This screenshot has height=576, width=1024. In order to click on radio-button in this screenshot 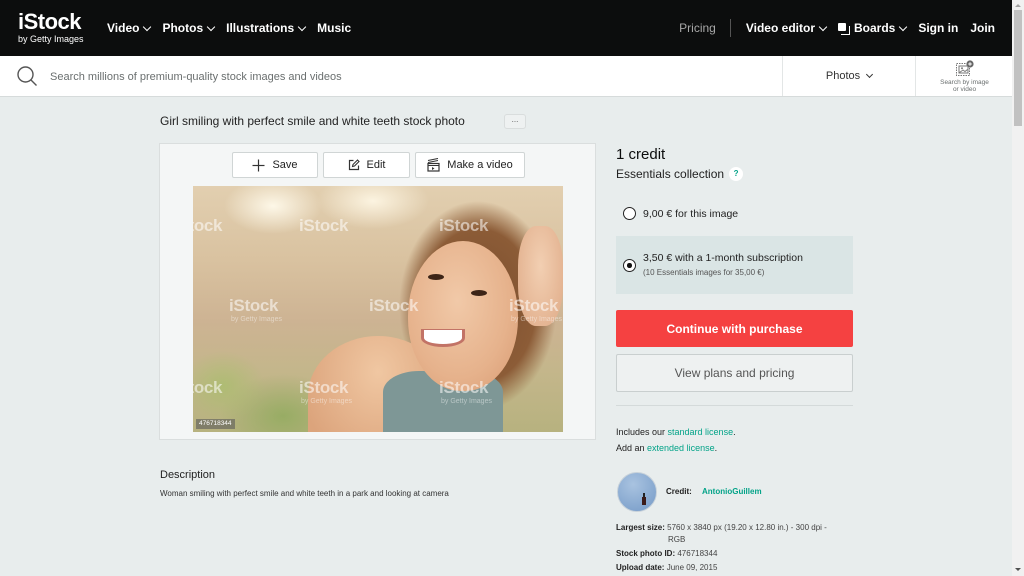, I will do `click(629, 213)`.